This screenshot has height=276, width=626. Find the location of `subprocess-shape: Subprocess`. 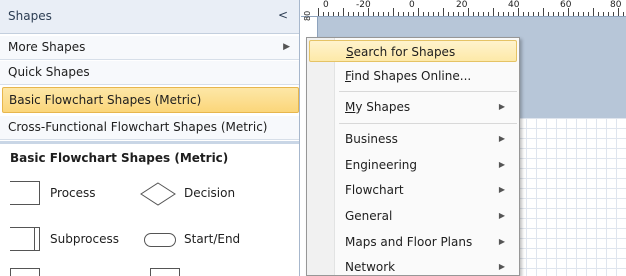

subprocess-shape: Subprocess is located at coordinates (80, 240).